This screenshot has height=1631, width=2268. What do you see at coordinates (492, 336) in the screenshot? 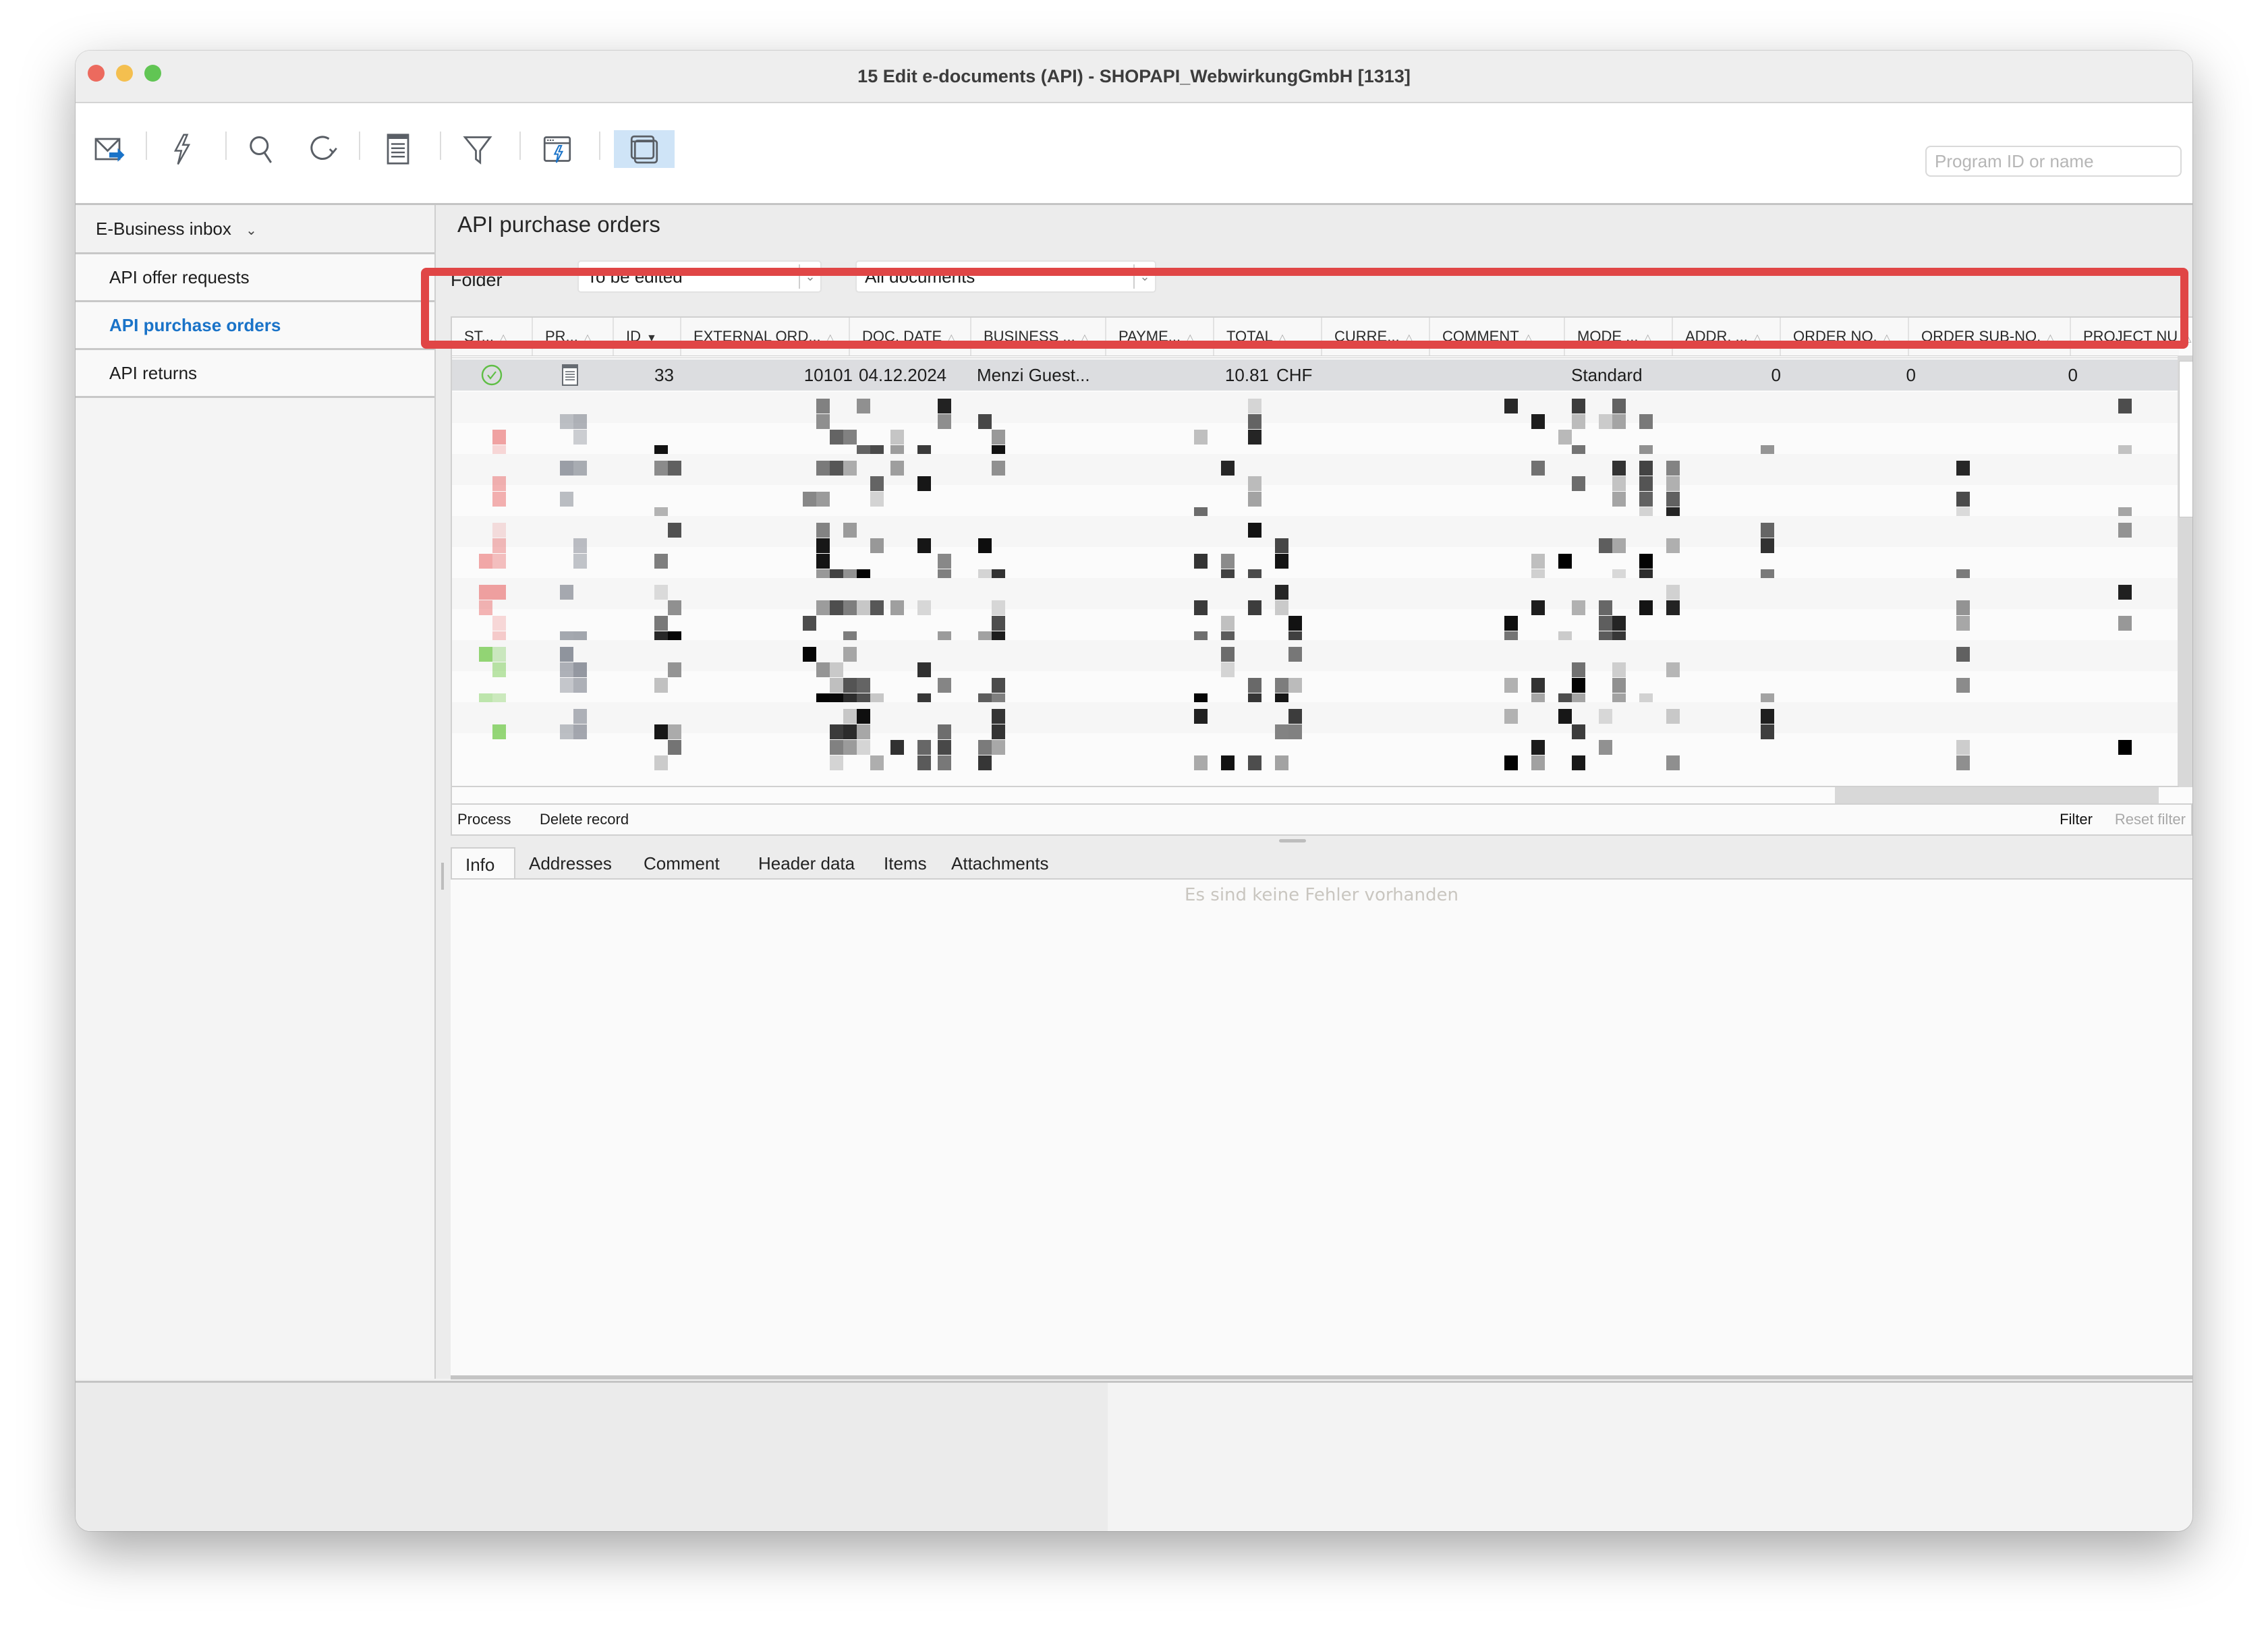
I see `column-header: ST... △` at bounding box center [492, 336].